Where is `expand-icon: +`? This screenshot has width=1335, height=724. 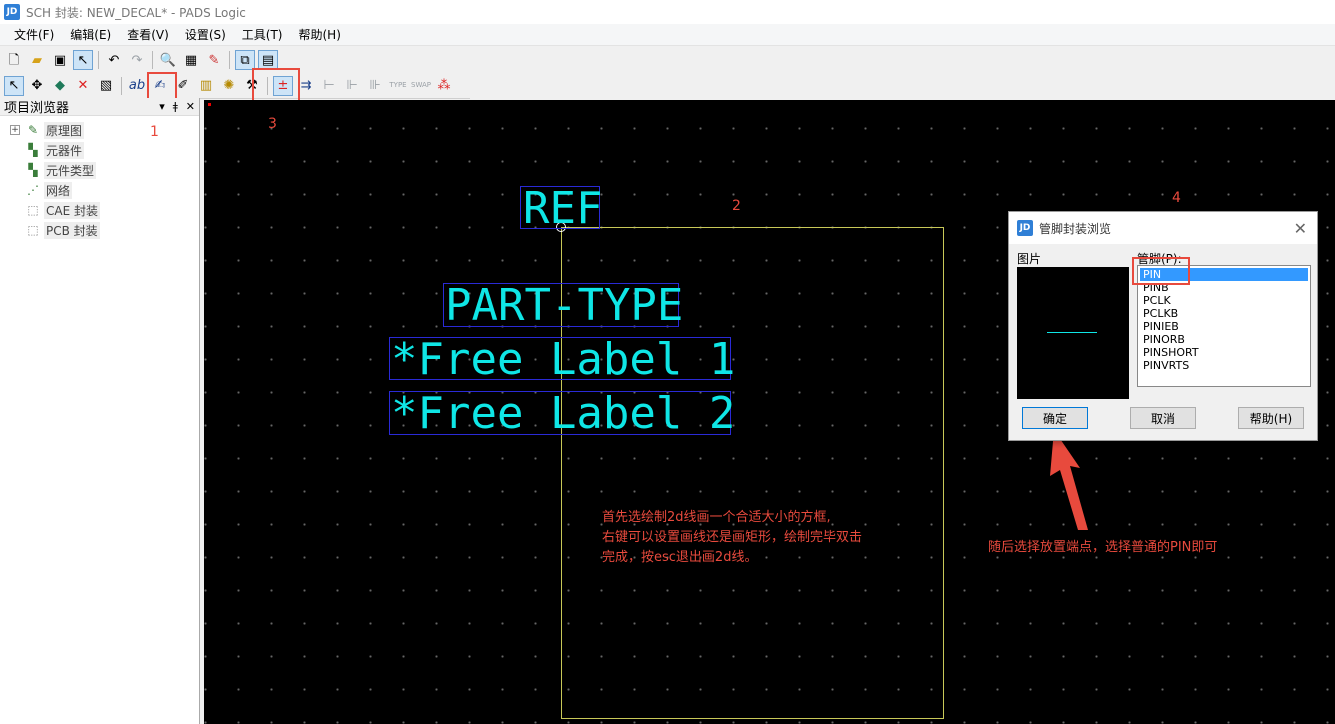 expand-icon: + is located at coordinates (15, 130).